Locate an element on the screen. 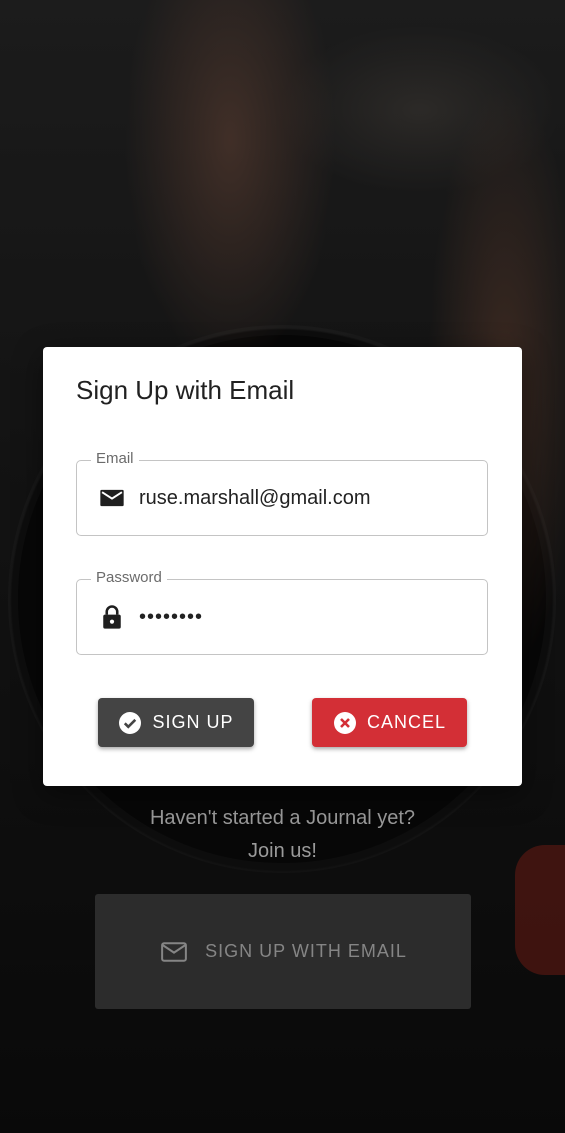 The width and height of the screenshot is (565, 1133). email-input is located at coordinates (299, 498).